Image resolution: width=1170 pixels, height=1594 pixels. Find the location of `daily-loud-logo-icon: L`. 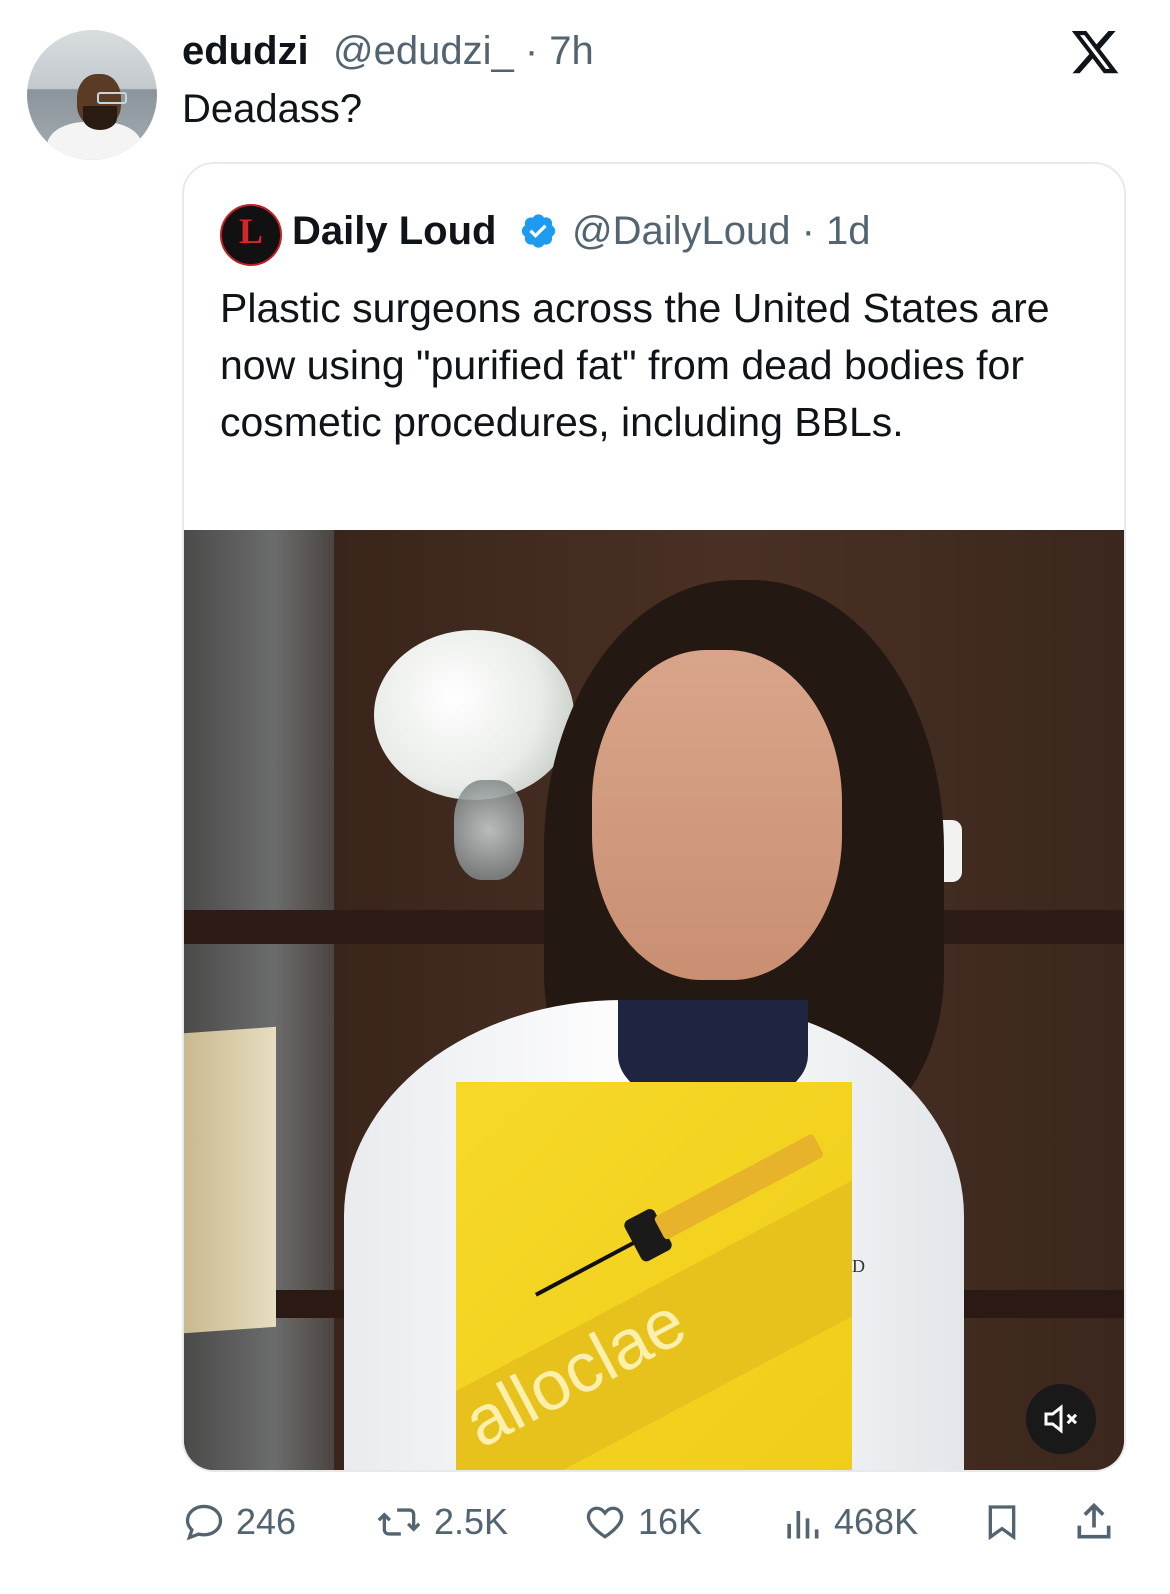

daily-loud-logo-icon: L is located at coordinates (251, 231).